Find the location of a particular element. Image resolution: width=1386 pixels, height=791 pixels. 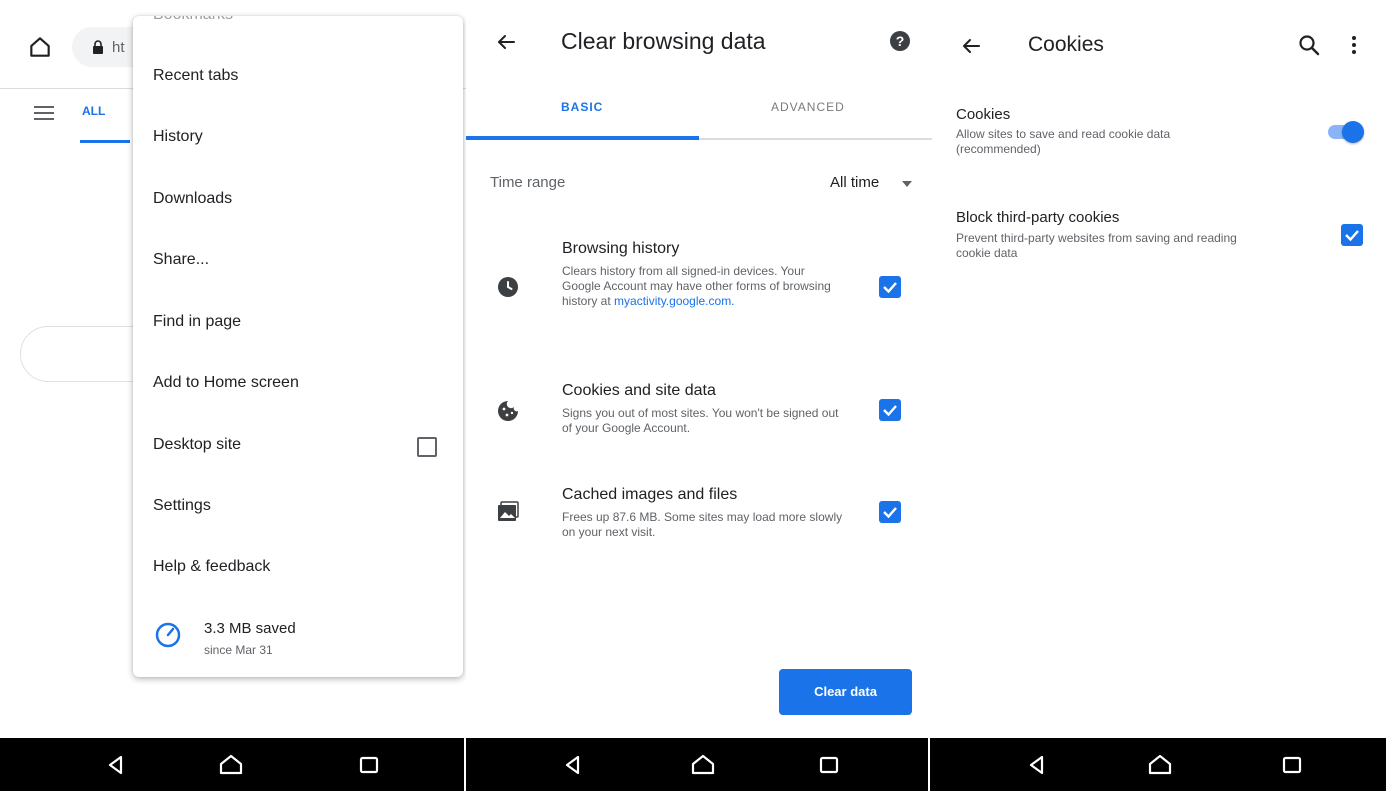

menu-item-recent-tabs: Recent tabs is located at coordinates (298, 78).